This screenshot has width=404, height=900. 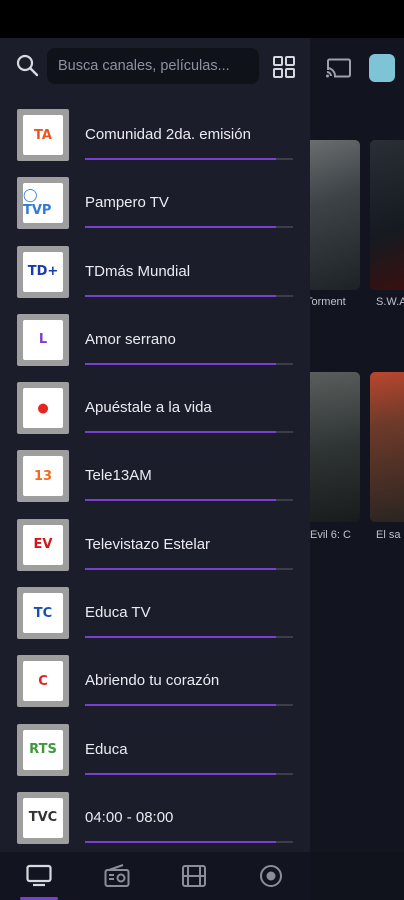 What do you see at coordinates (27, 65) in the screenshot?
I see `search-icon` at bounding box center [27, 65].